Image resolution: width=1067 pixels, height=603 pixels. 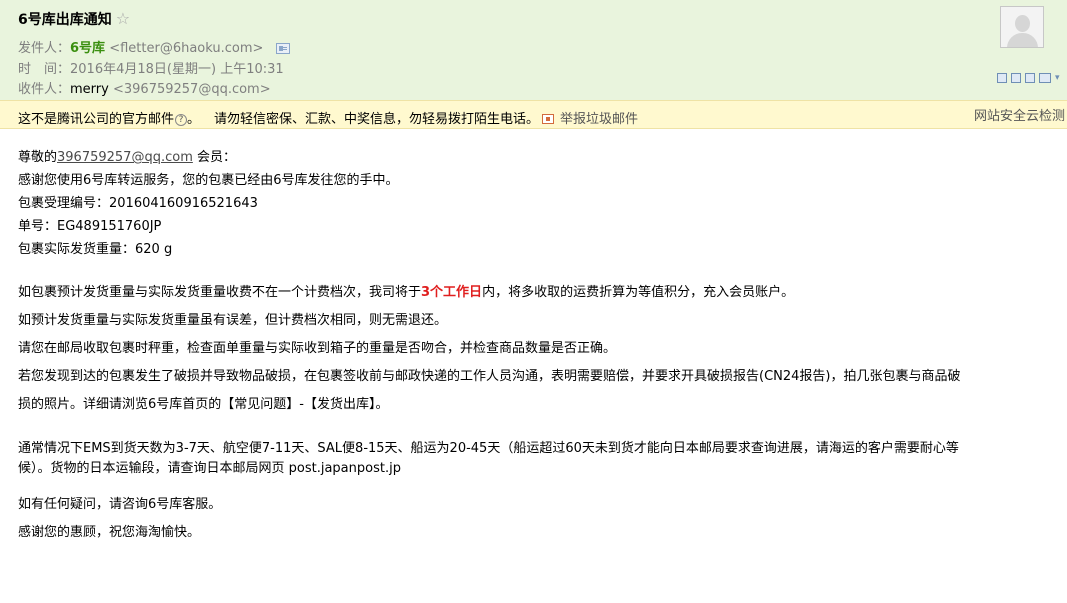 I want to click on notice-period: 。, so click(x=194, y=119).